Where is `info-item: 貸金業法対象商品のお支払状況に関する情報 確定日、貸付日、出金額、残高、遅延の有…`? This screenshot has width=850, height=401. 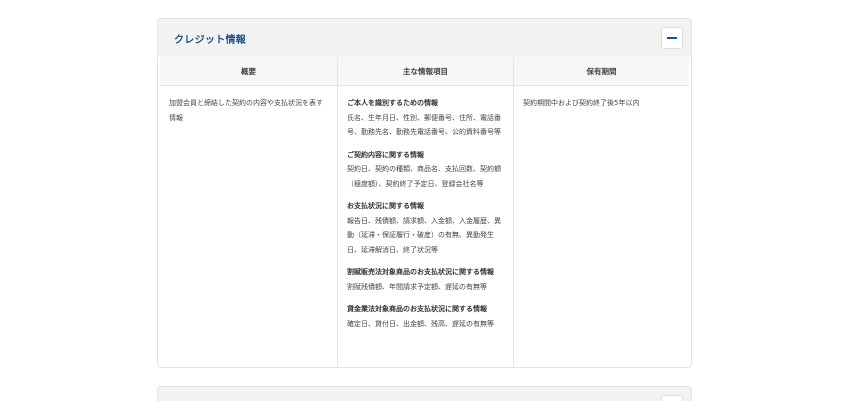 info-item: 貸金業法対象商品のお支払状況に関する情報 確定日、貸付日、出金額、残高、遅延の有… is located at coordinates (425, 316).